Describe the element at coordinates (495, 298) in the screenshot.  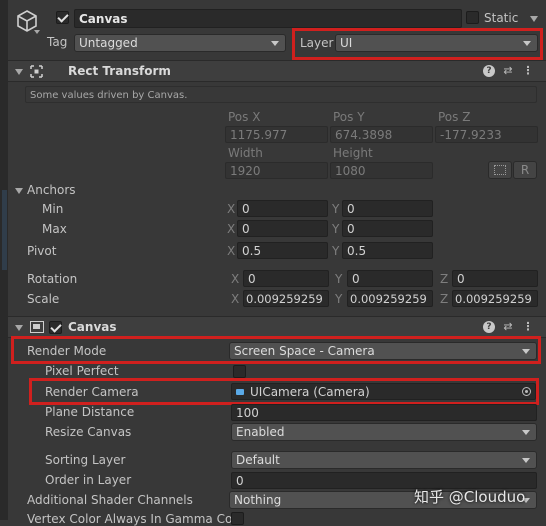
I see `scale-z-field: 0.009259259` at that location.